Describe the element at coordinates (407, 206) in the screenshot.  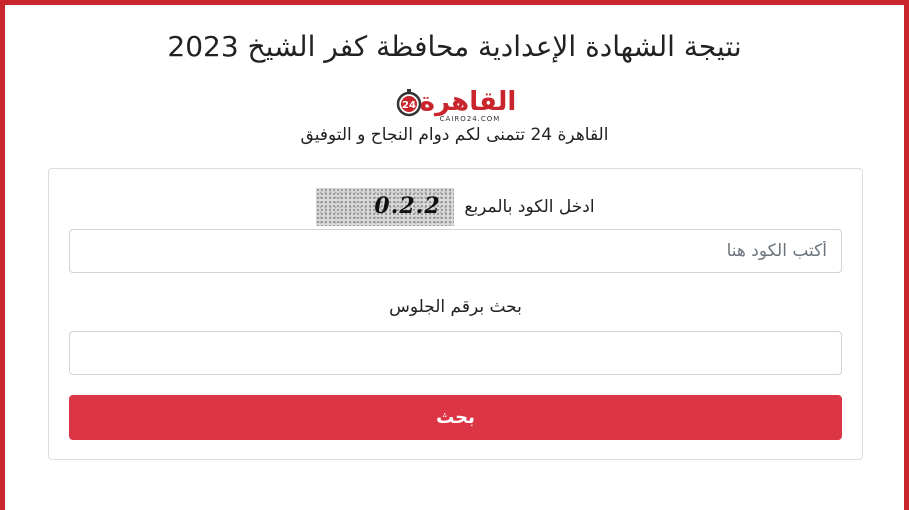
I see `captcha-text: 0.2.2` at that location.